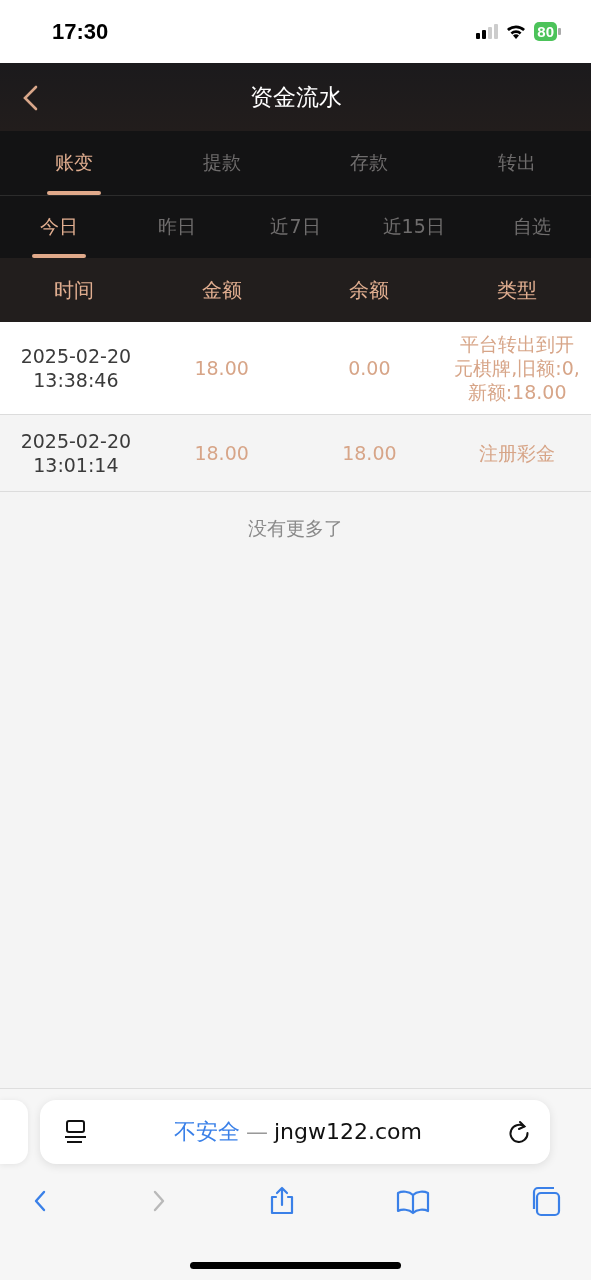 The height and width of the screenshot is (1280, 591). What do you see at coordinates (76, 453) in the screenshot?
I see `time-cell-text: 2025-02-20 13:01:14` at bounding box center [76, 453].